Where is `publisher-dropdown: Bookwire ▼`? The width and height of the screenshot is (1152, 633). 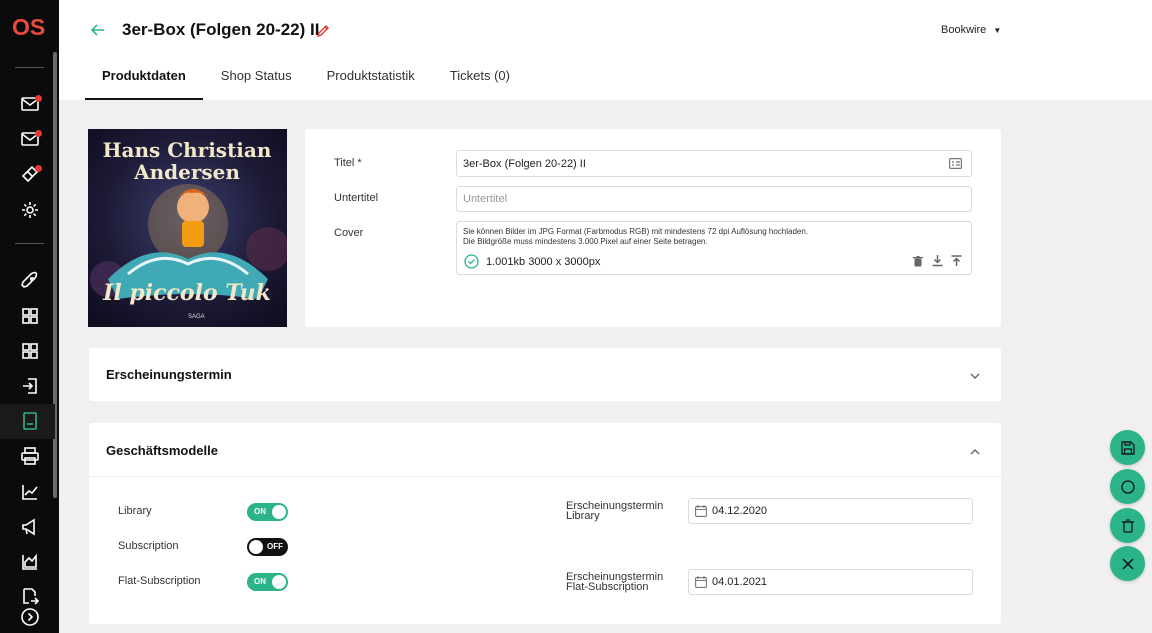 publisher-dropdown: Bookwire ▼ is located at coordinates (971, 30).